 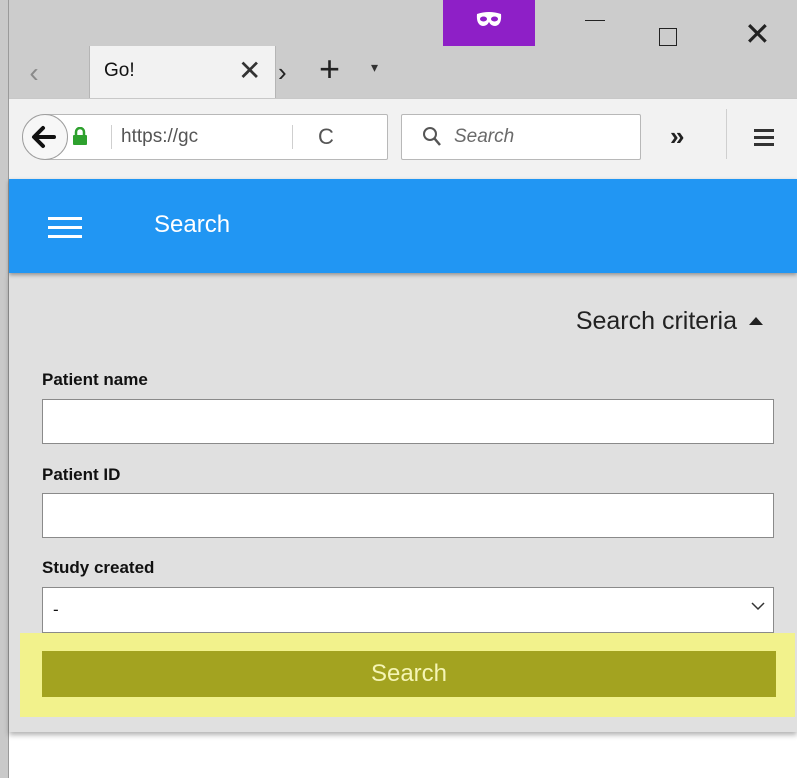 I want to click on browser-toolbar: https://gc C Search », so click(x=403, y=138).